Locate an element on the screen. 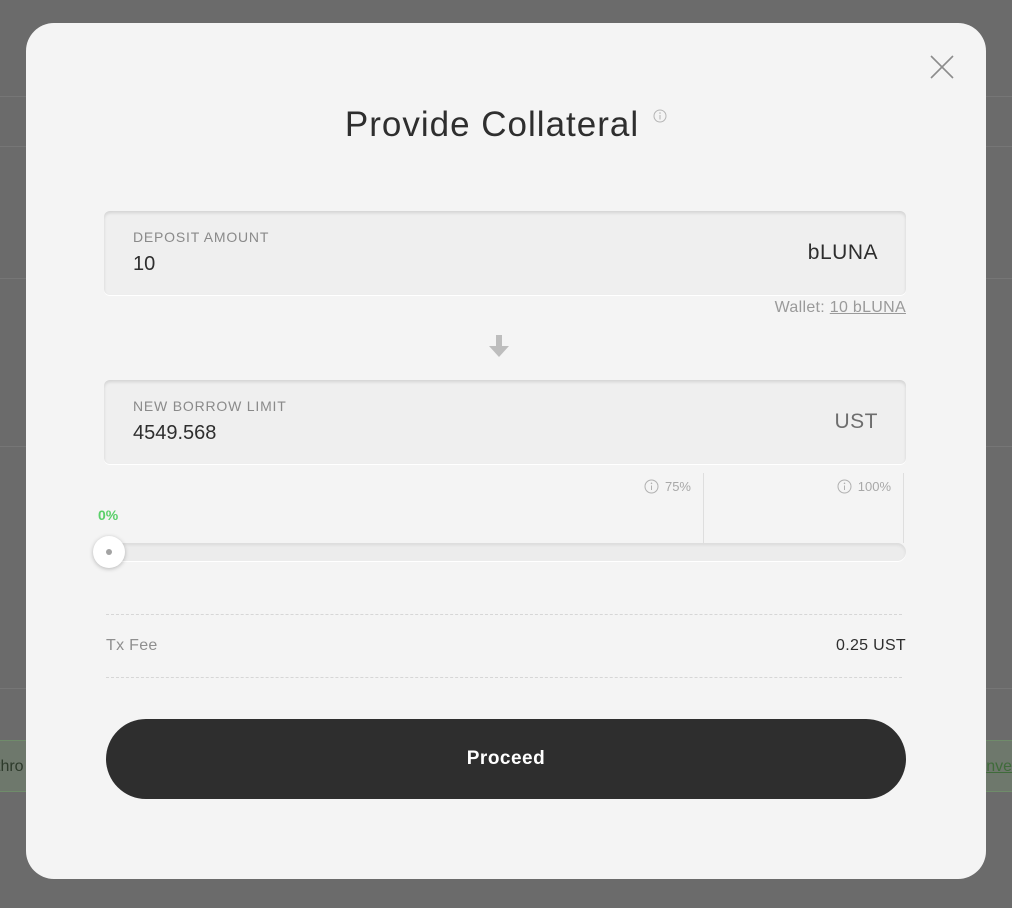 The width and height of the screenshot is (1012, 908). ltv-slider: 75% 100% 0% is located at coordinates (499, 520).